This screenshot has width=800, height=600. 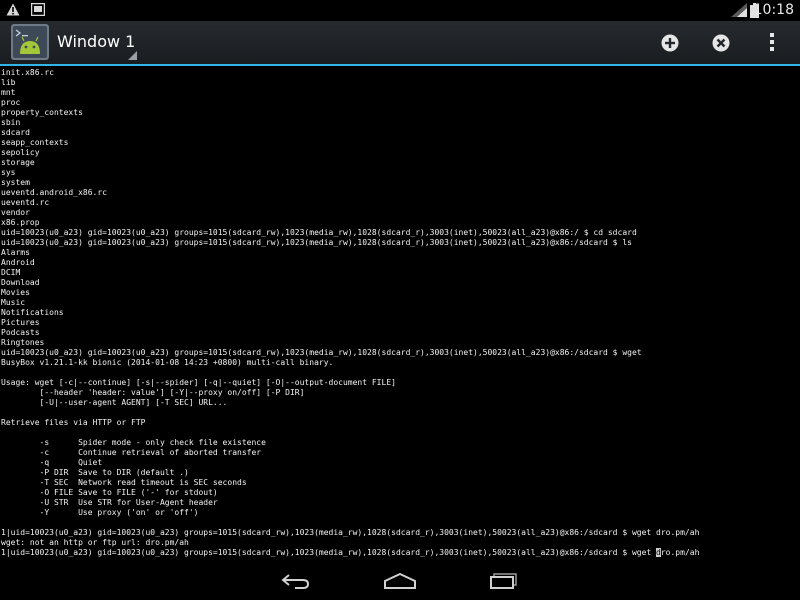 What do you see at coordinates (132, 55) in the screenshot?
I see `window-spinner-icon` at bounding box center [132, 55].